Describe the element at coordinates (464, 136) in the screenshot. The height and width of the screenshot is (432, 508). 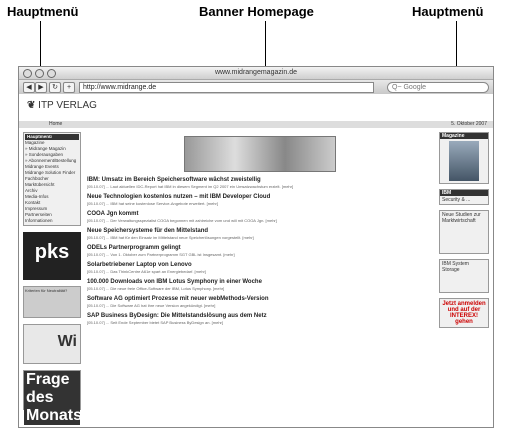
I see `magazine-heading: Magazine` at that location.